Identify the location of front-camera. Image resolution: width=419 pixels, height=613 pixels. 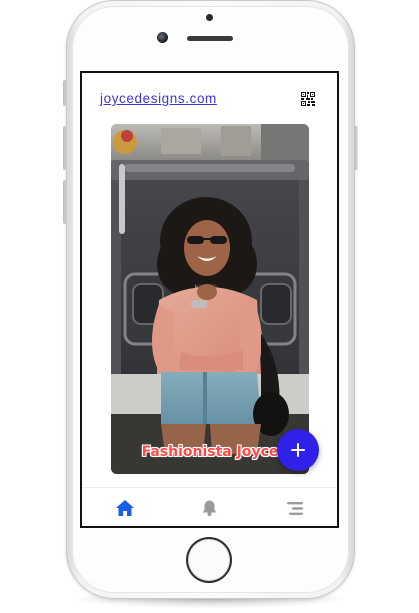
(162, 37).